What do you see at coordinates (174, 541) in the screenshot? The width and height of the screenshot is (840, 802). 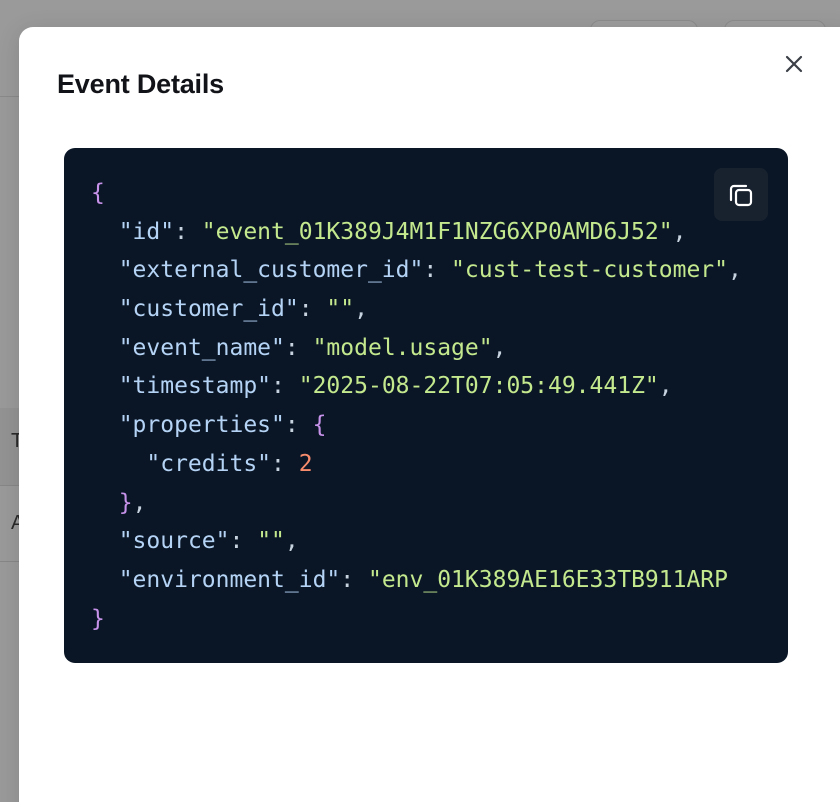 I see `json-key: "source"` at bounding box center [174, 541].